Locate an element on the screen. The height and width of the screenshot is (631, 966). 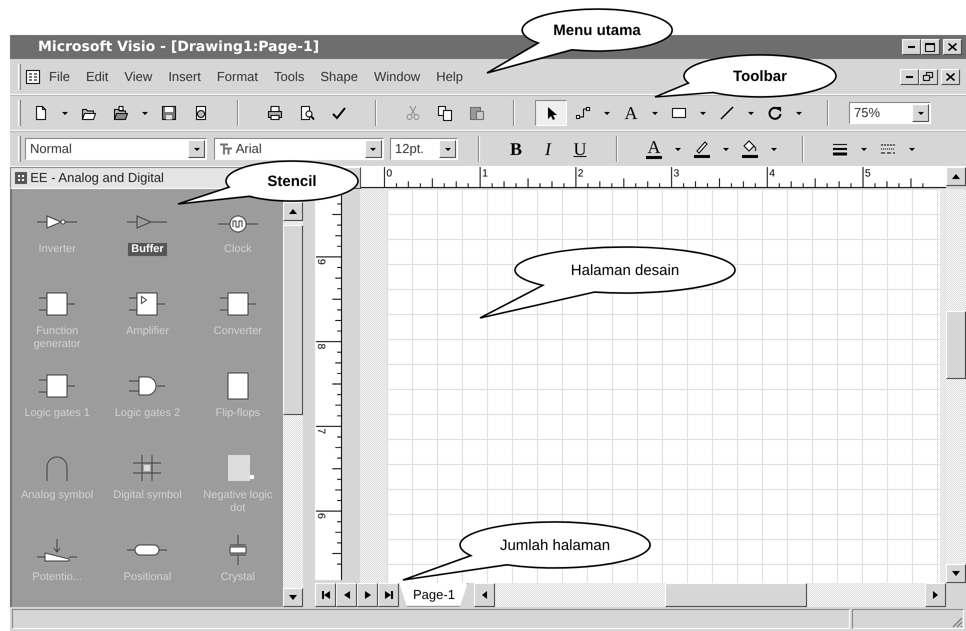
size-combobox: 12pt. is located at coordinates (424, 149).